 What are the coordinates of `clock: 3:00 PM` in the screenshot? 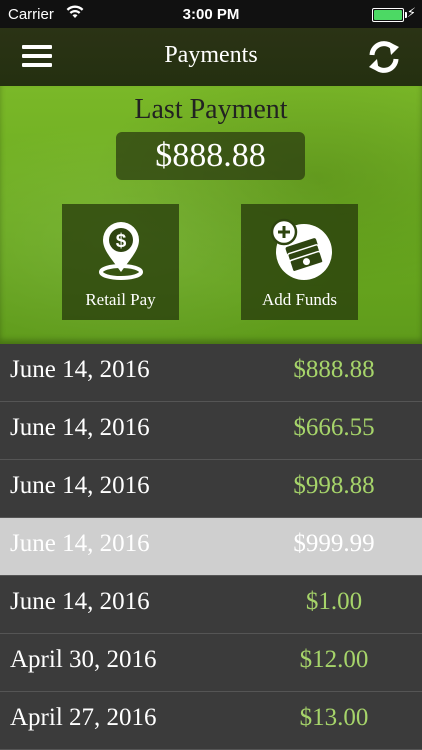 It's located at (211, 14).